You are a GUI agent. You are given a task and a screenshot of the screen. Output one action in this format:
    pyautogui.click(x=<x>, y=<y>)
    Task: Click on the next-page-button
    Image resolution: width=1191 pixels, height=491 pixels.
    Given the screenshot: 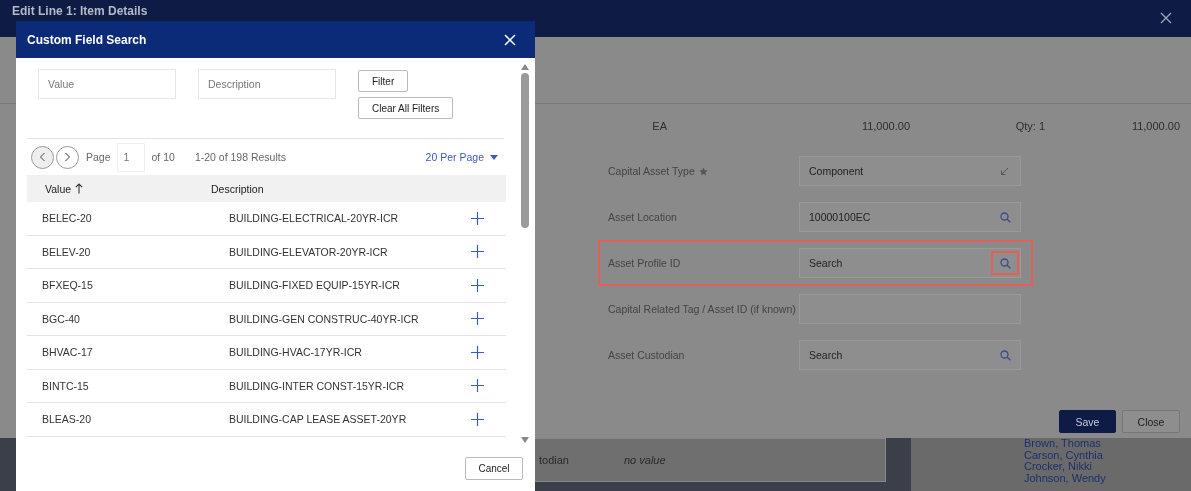 What is the action you would take?
    pyautogui.click(x=67, y=157)
    